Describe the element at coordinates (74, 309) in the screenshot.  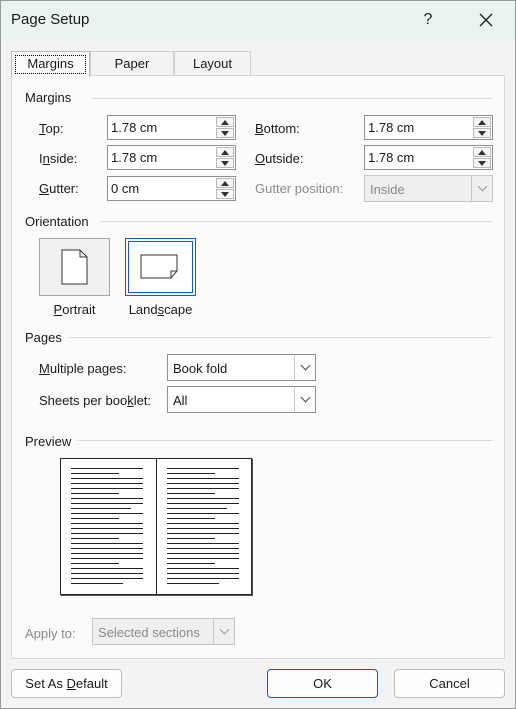
I see `portrait-label: Portrait` at that location.